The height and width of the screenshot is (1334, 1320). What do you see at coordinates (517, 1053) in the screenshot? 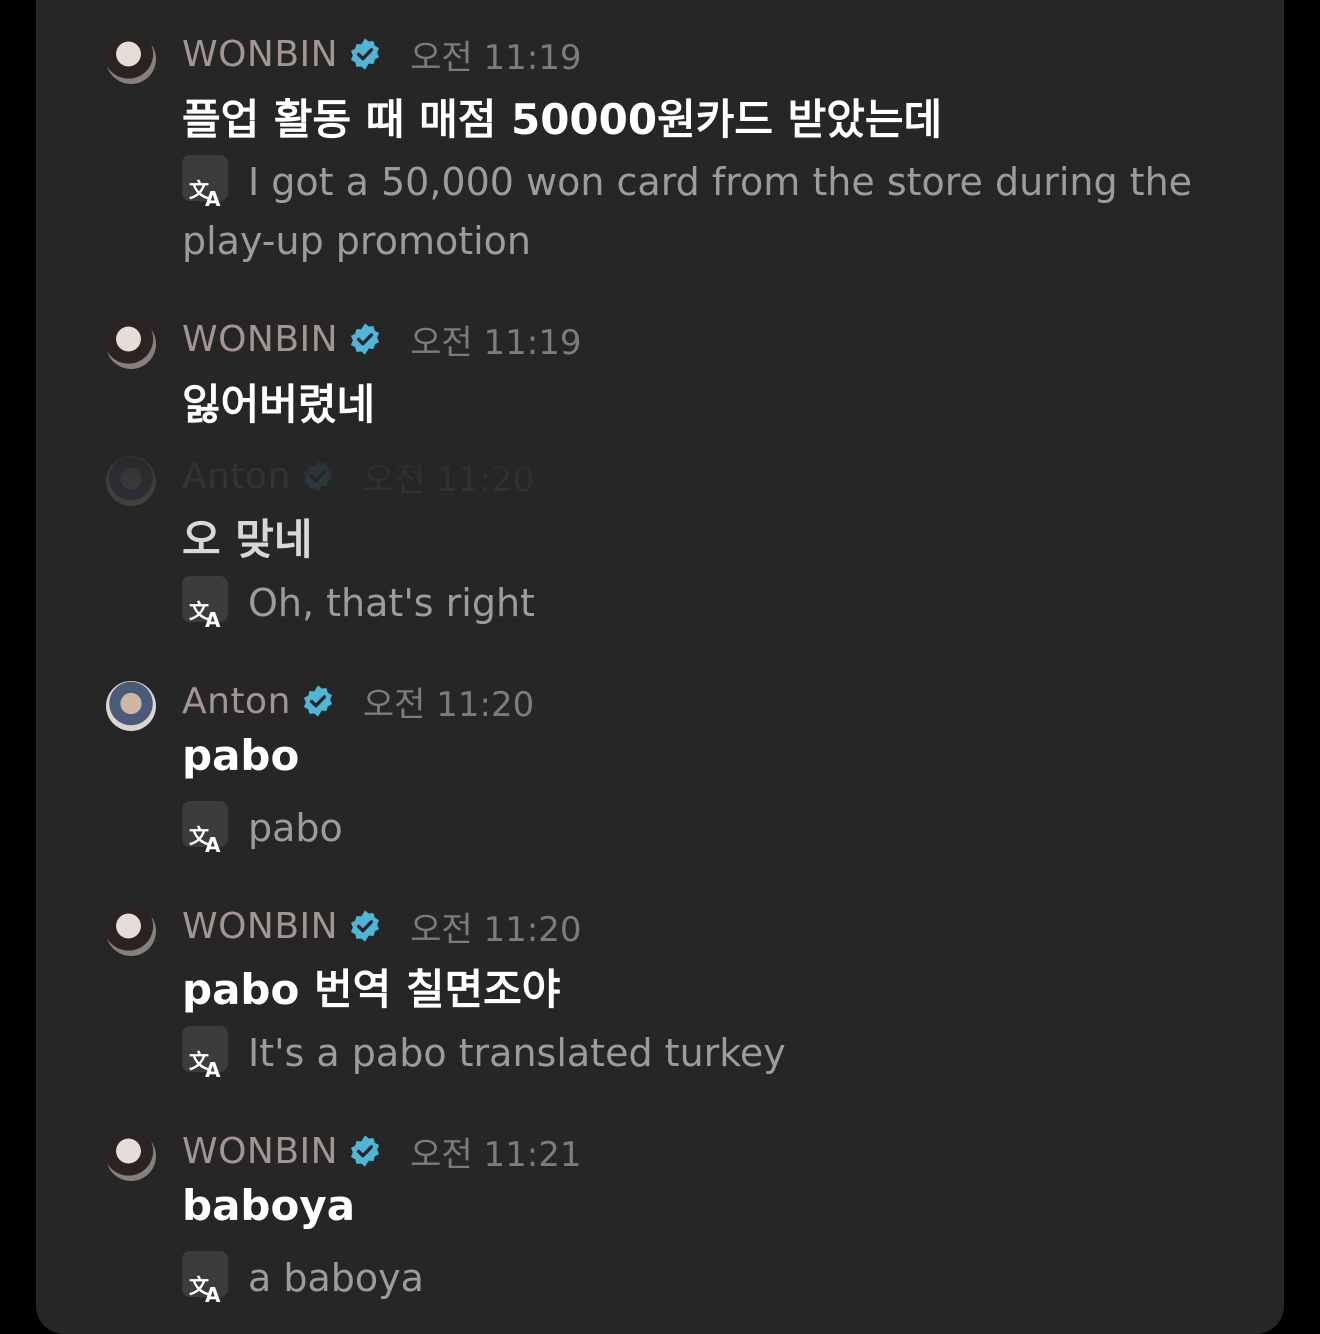
I see `translation-text: It's a pabo translated turkey` at bounding box center [517, 1053].